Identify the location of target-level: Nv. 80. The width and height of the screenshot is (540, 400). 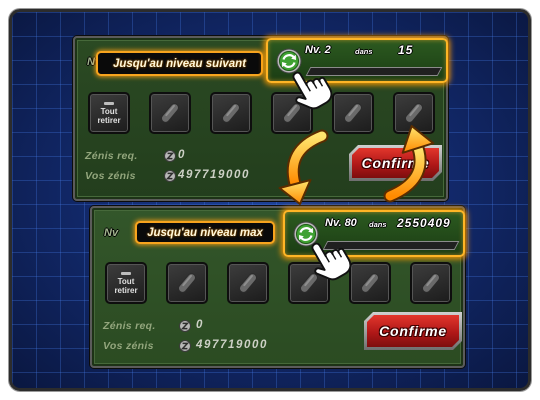
(341, 223).